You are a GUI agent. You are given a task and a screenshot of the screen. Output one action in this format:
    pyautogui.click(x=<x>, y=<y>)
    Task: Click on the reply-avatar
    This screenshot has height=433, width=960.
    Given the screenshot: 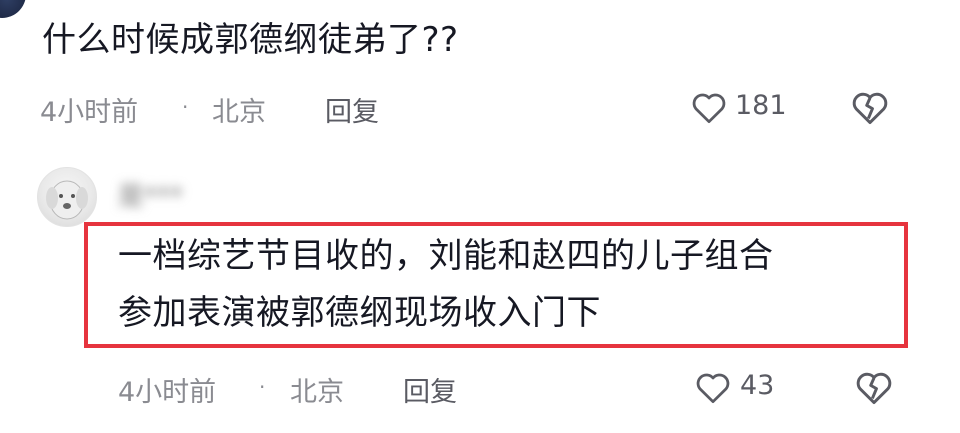 What is the action you would take?
    pyautogui.click(x=67, y=197)
    